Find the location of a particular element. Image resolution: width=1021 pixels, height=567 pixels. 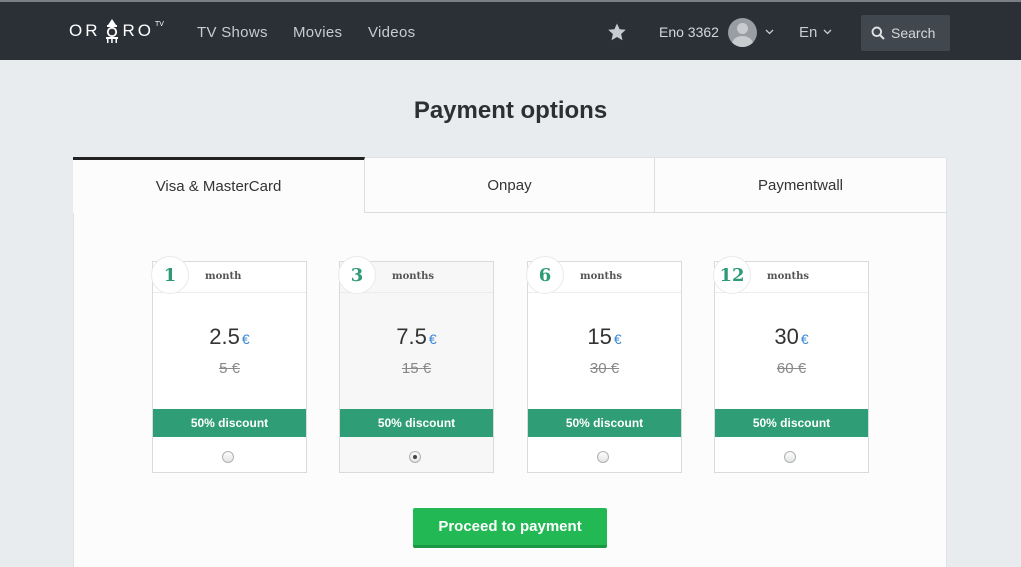

nav-movies: Movies is located at coordinates (317, 32).